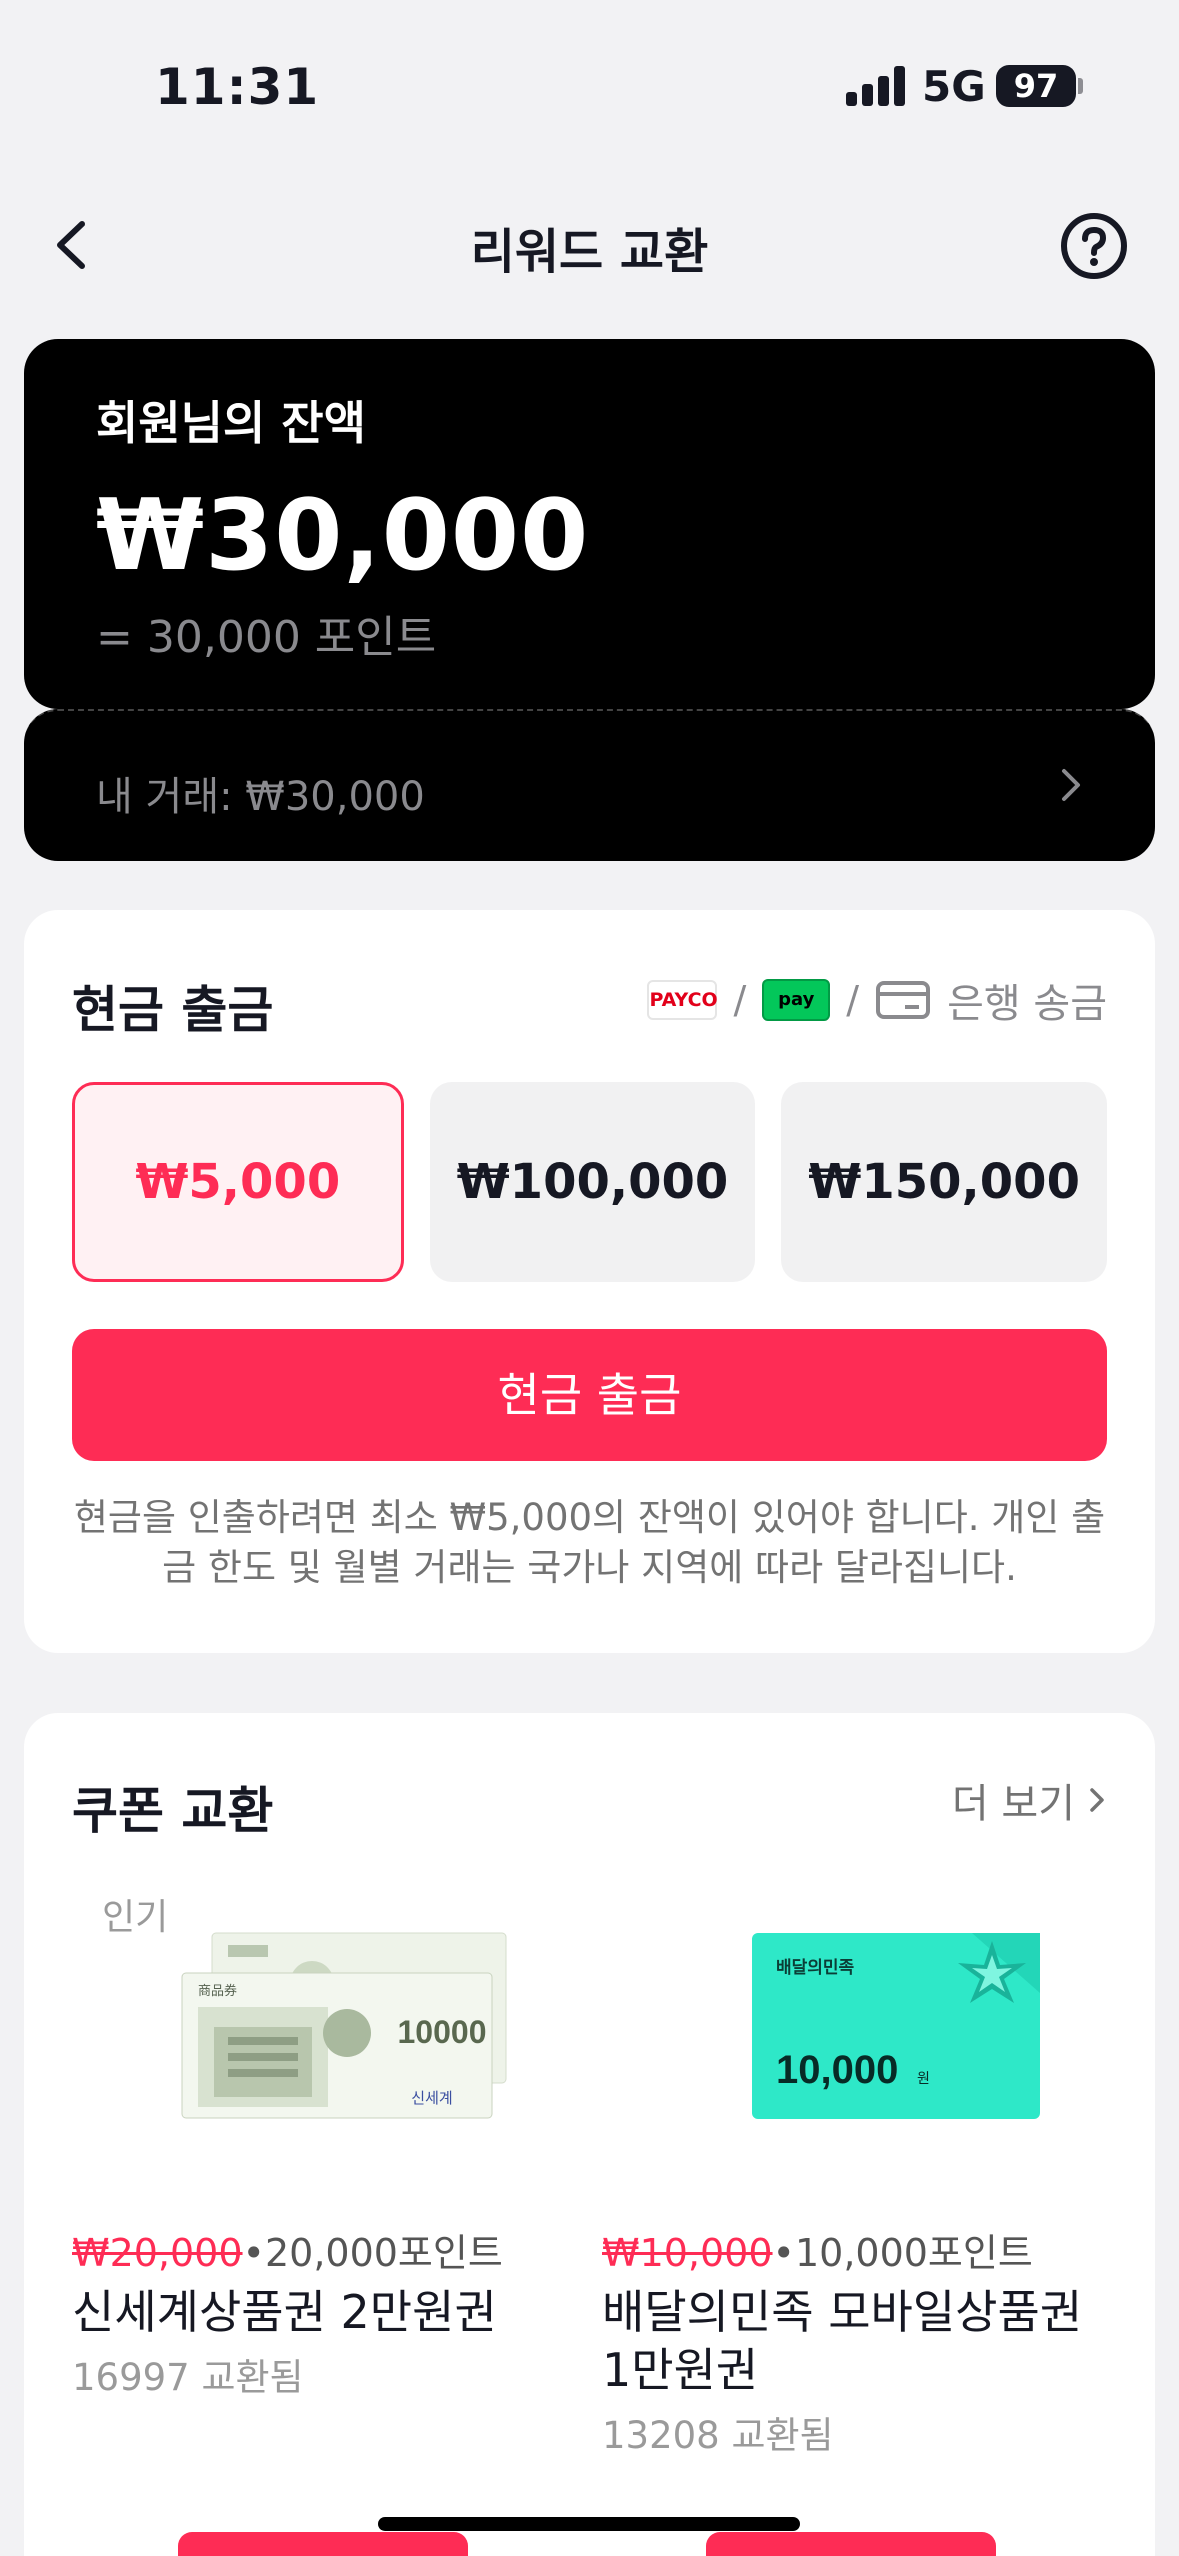 The width and height of the screenshot is (1179, 2556). I want to click on payout-methods: PAYCO / pay / 은행 송금, so click(877, 1001).